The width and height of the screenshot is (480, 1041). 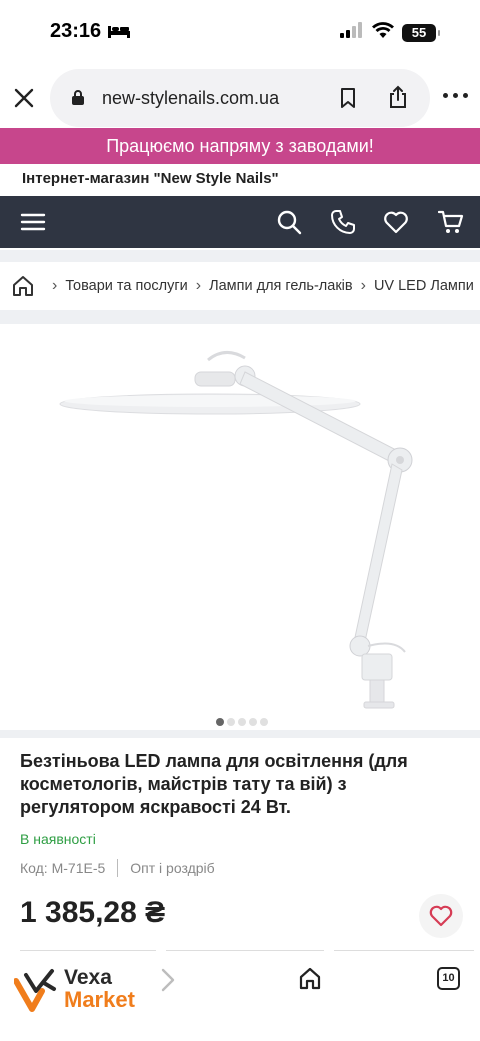 I want to click on stock-status: В наявності, so click(x=58, y=839).